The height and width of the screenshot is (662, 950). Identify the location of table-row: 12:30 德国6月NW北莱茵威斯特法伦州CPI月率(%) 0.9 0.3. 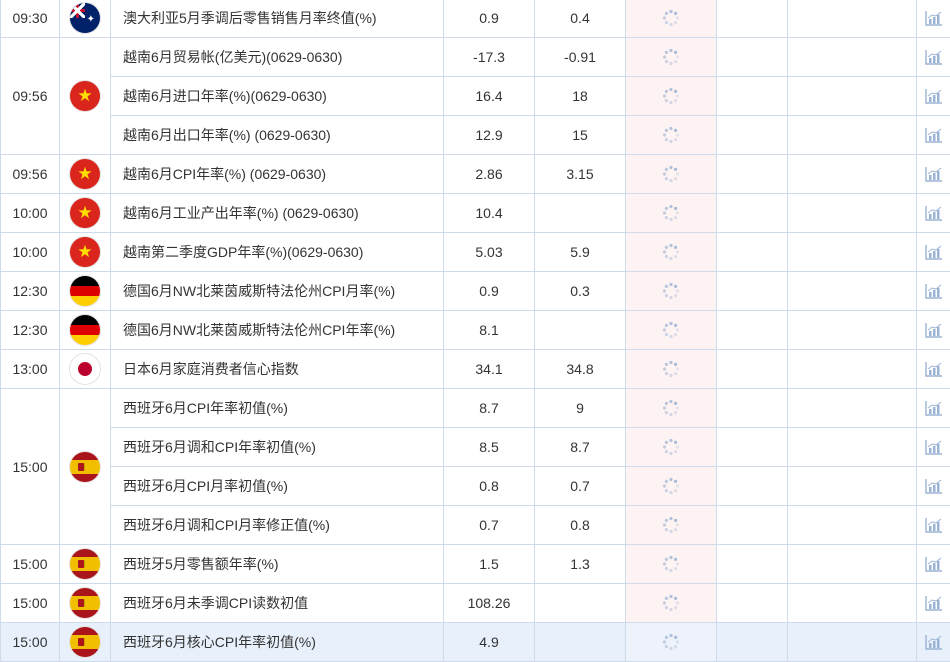
(475, 291).